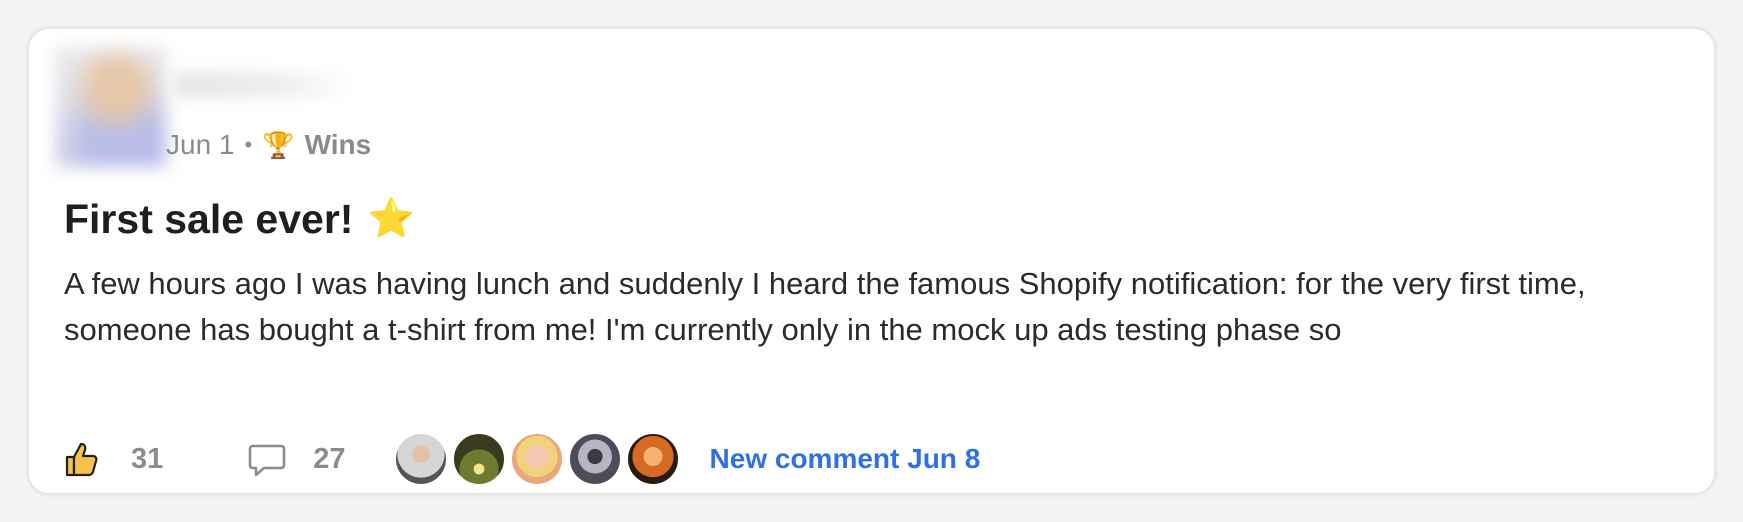  I want to click on like-count: 31, so click(147, 458).